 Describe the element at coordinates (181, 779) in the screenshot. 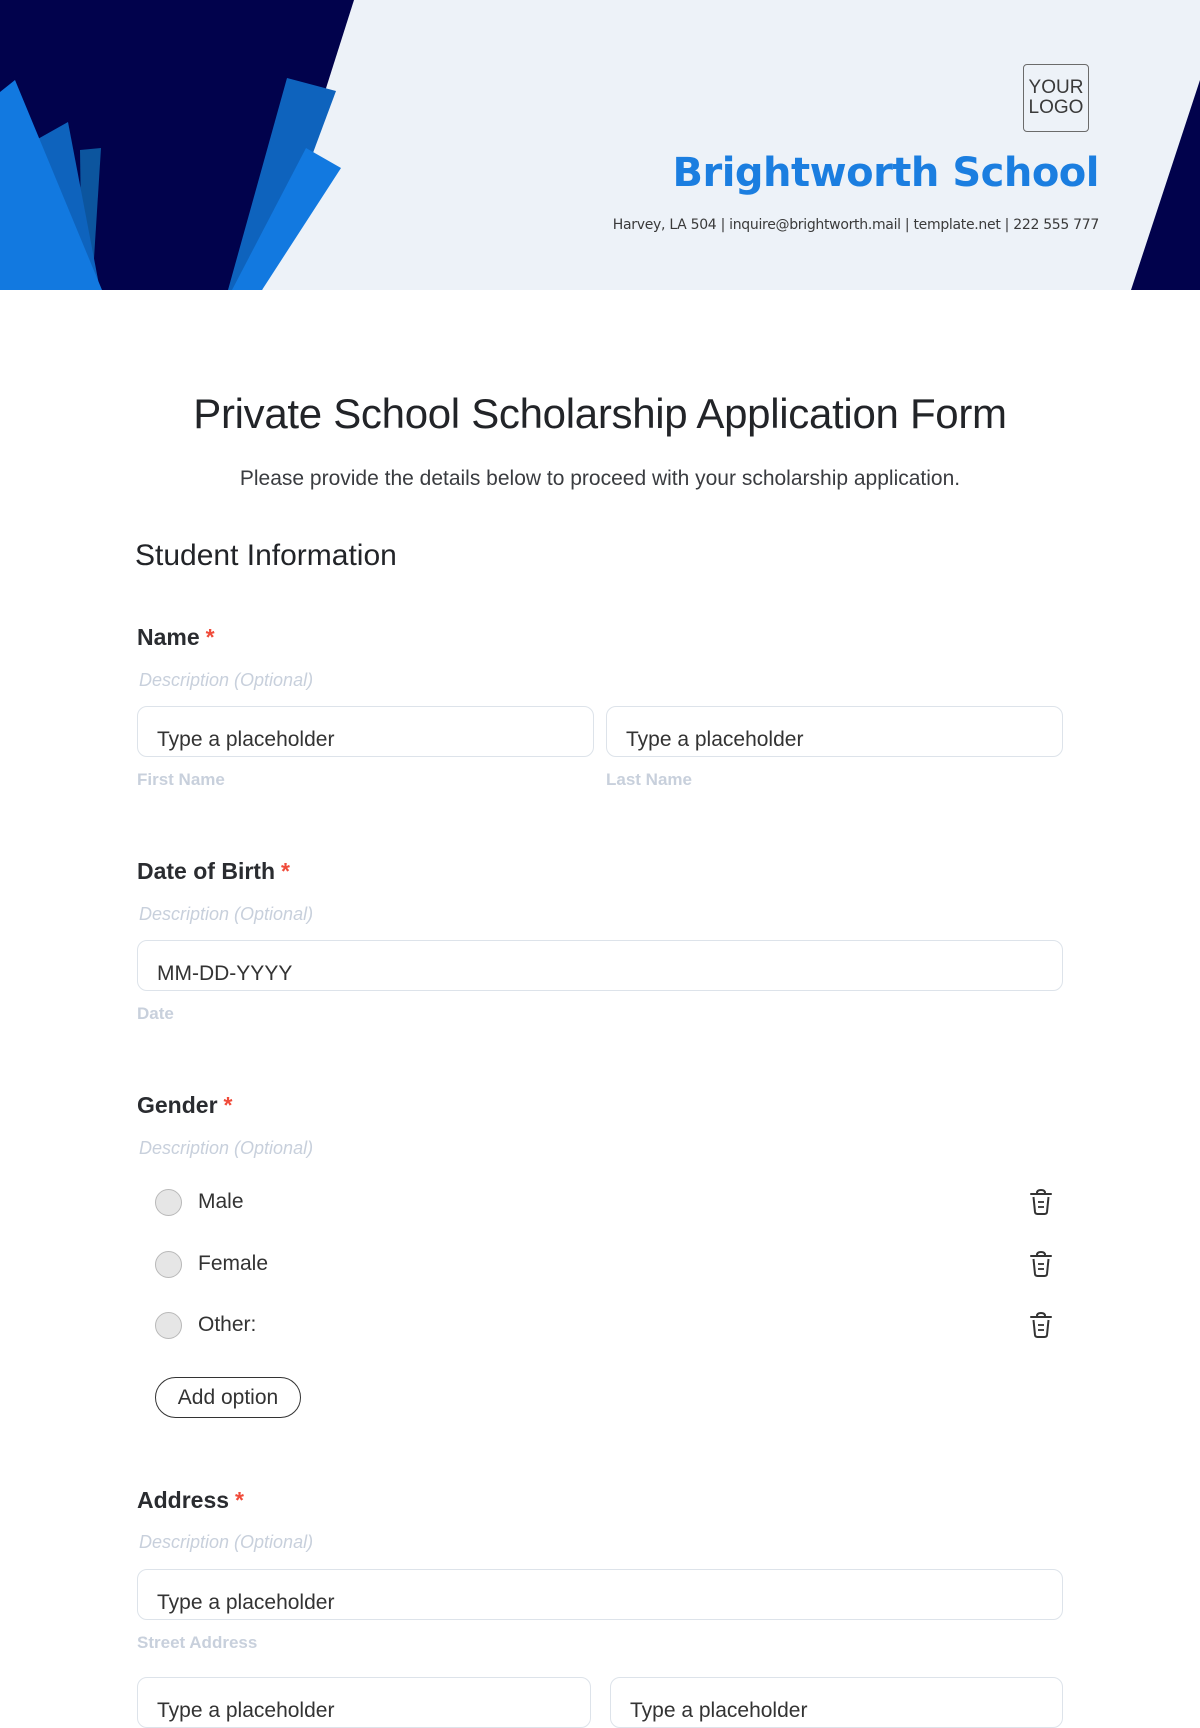

I see `first-name-sublabel: First Name` at that location.